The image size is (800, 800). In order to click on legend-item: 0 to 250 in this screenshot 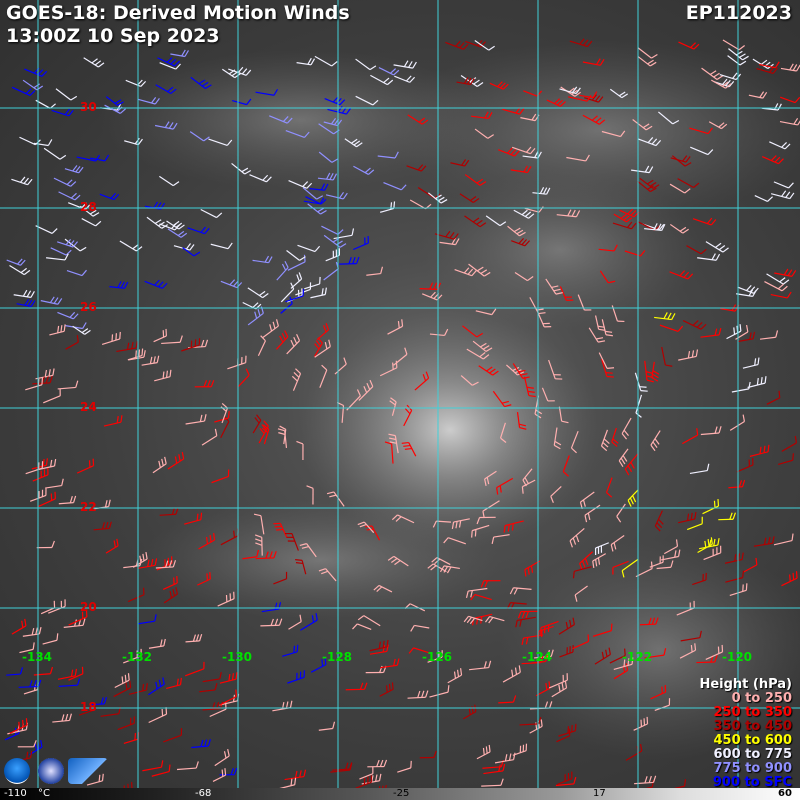, I will do `click(761, 698)`.